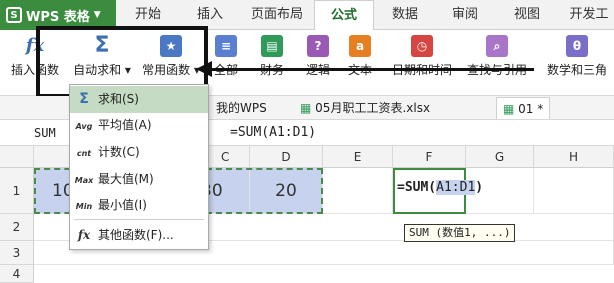 The image size is (614, 283). I want to click on tab-data: 数据, so click(405, 15).